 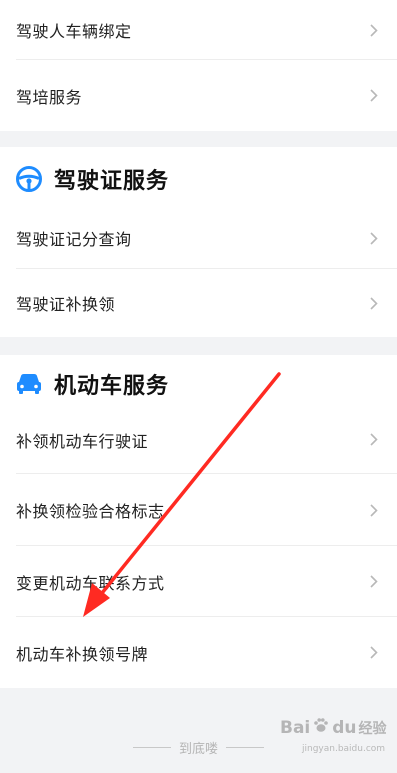 I want to click on section-title: 机动车服务, so click(x=112, y=386).